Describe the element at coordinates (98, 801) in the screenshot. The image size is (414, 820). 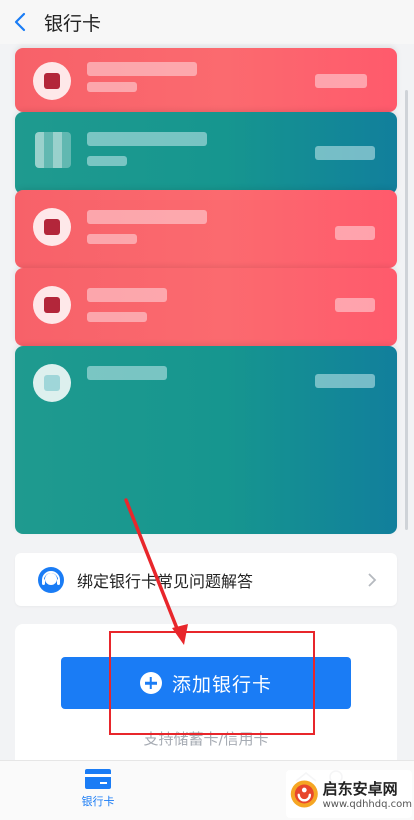
I see `tab-bank-cards-label: 银行卡` at that location.